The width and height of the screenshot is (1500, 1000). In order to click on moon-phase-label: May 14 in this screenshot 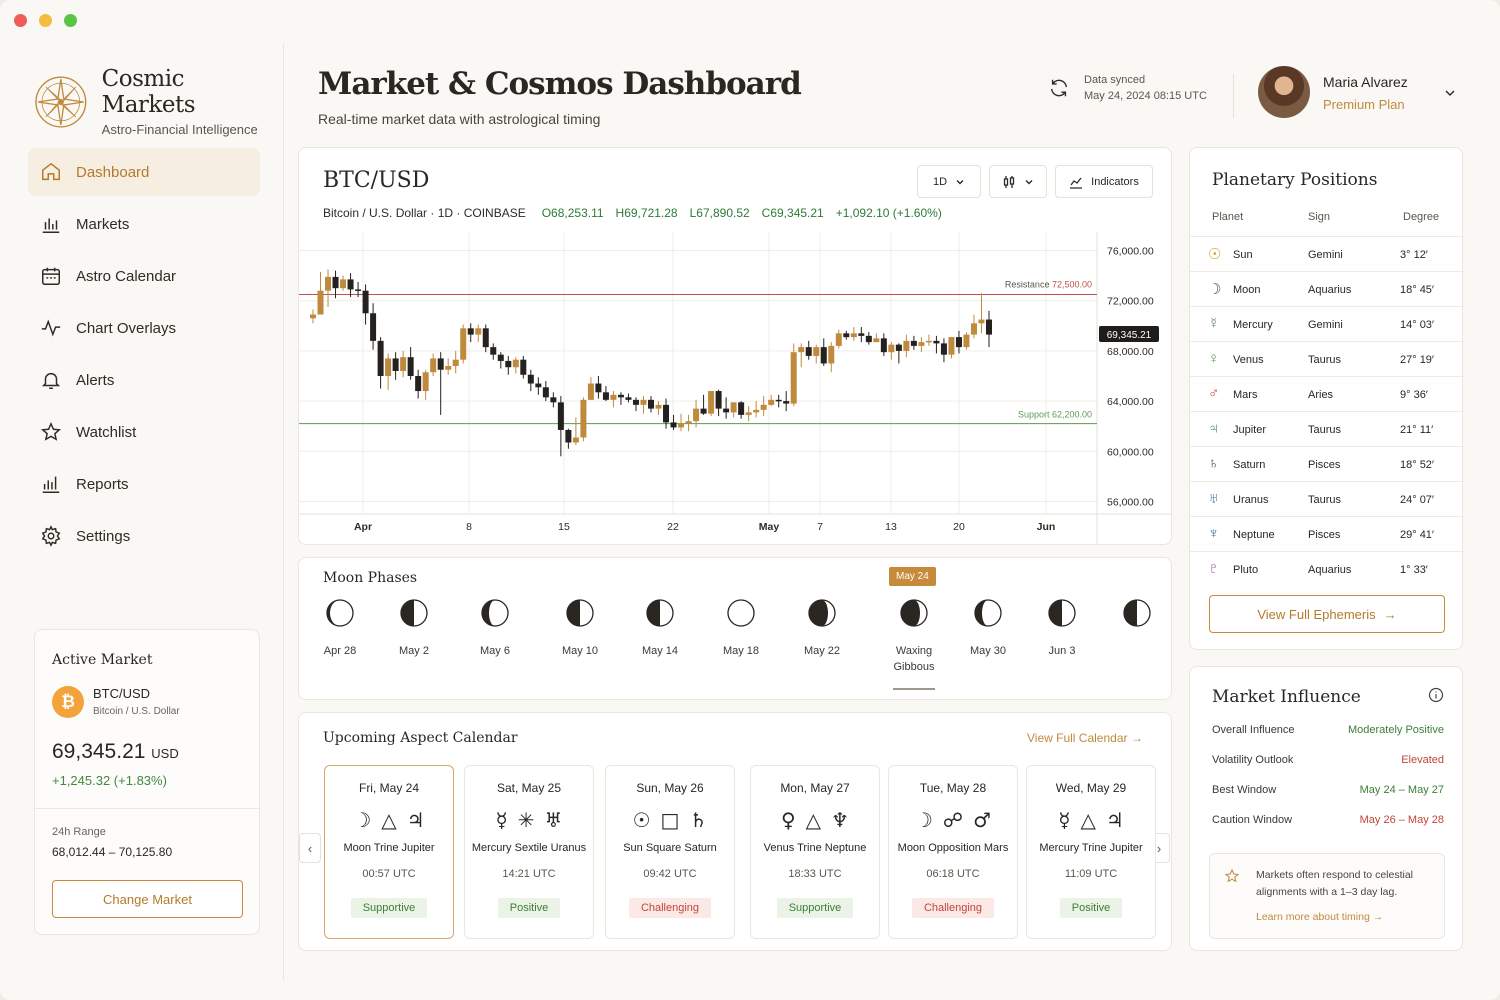, I will do `click(660, 651)`.